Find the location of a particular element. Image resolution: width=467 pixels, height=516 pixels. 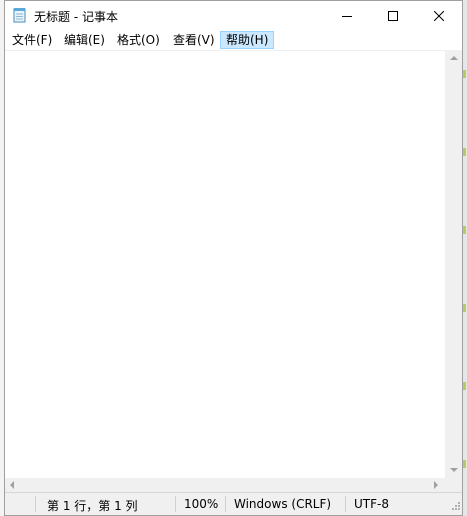

status-bar: 第 1 行，第 1 列 100% Windows (CRLF) UTF-8 is located at coordinates (233, 503).